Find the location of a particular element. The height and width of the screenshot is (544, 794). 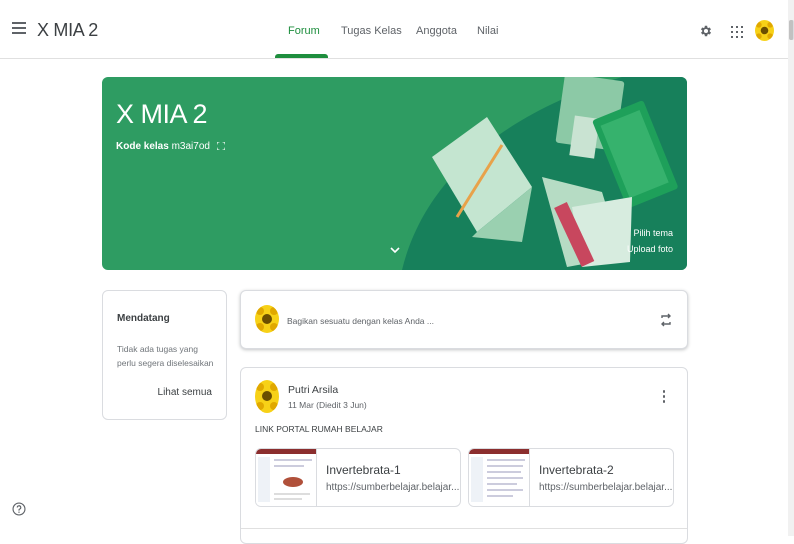

class-code-value: m3ai7od is located at coordinates (190, 146).